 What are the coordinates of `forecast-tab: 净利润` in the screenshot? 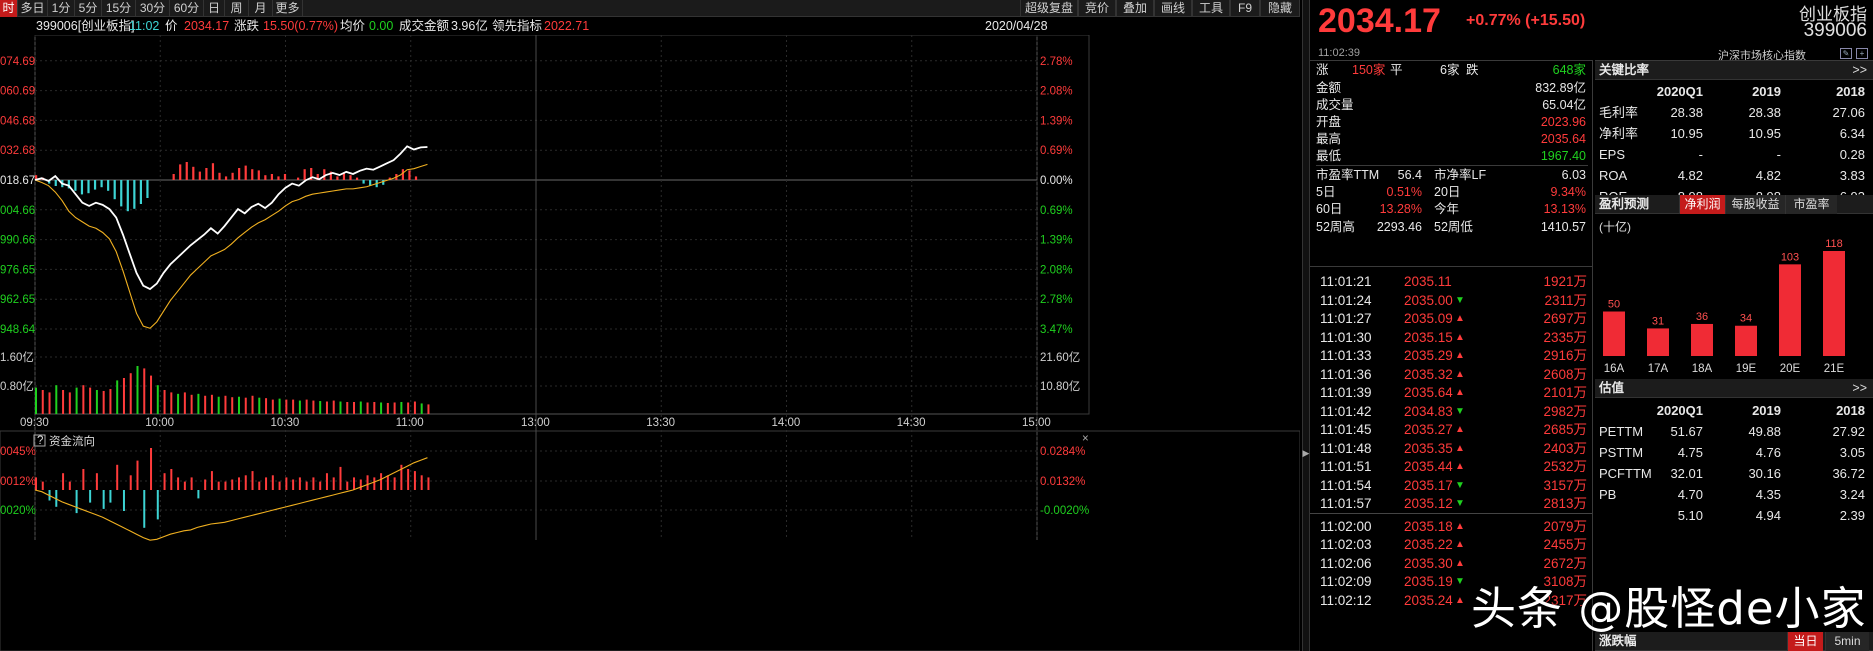 It's located at (1702, 204).